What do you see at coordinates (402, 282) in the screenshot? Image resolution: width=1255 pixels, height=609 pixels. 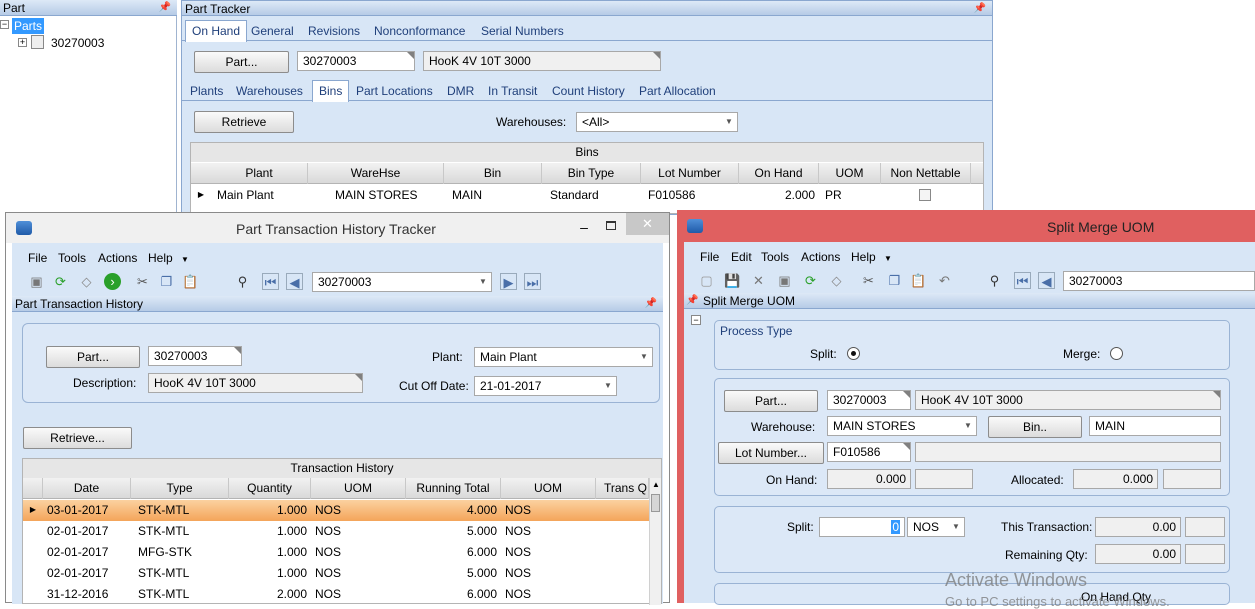 I see `record-select: 30270003 ▼` at bounding box center [402, 282].